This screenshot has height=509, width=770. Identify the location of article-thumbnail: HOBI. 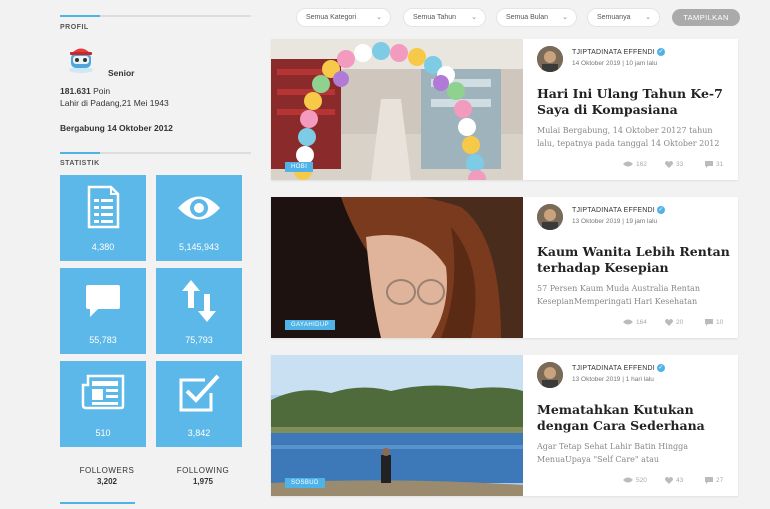
(397, 109).